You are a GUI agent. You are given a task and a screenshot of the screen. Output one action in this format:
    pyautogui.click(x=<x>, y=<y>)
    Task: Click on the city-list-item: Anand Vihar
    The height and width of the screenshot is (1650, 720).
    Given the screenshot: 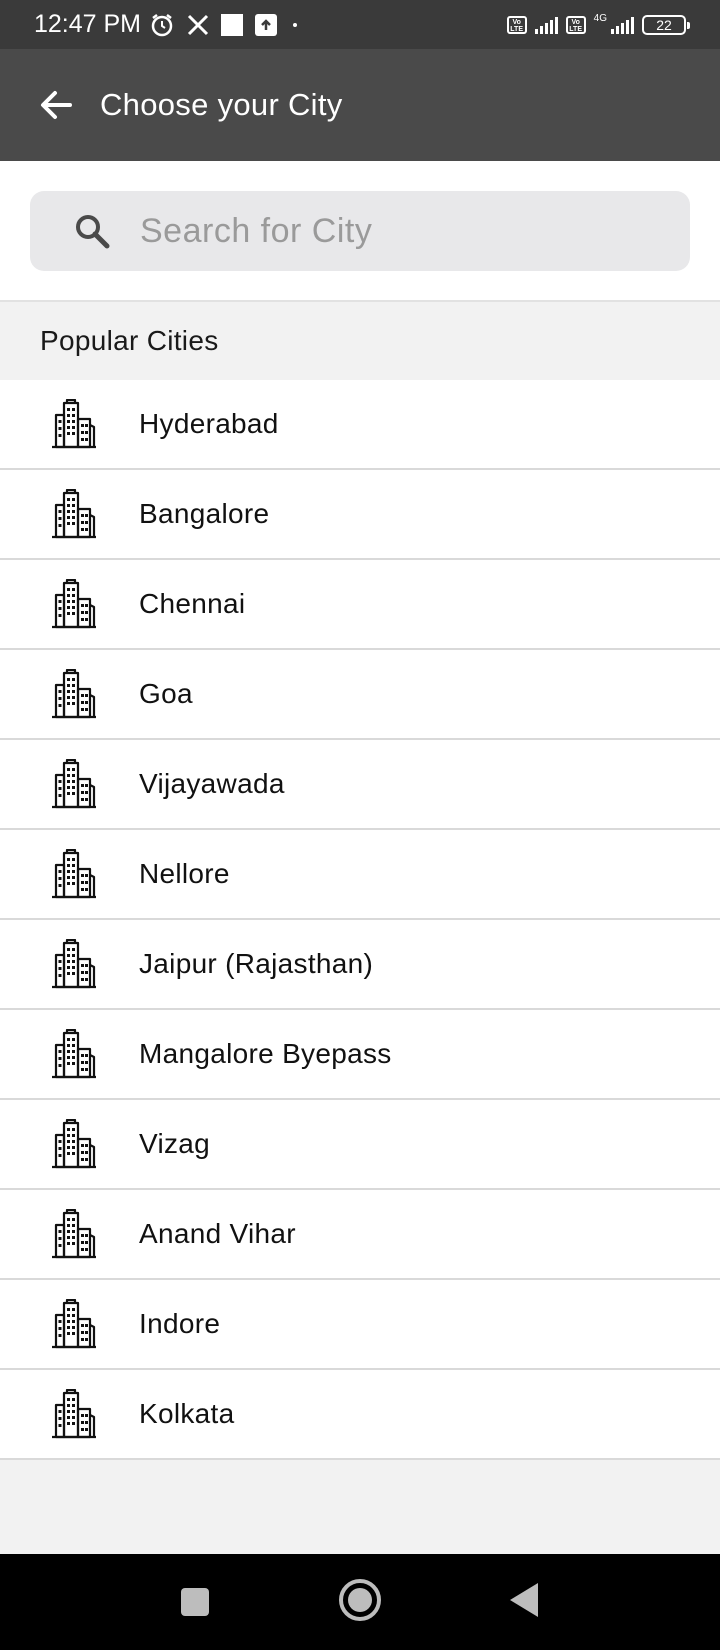 What is the action you would take?
    pyautogui.click(x=360, y=1235)
    